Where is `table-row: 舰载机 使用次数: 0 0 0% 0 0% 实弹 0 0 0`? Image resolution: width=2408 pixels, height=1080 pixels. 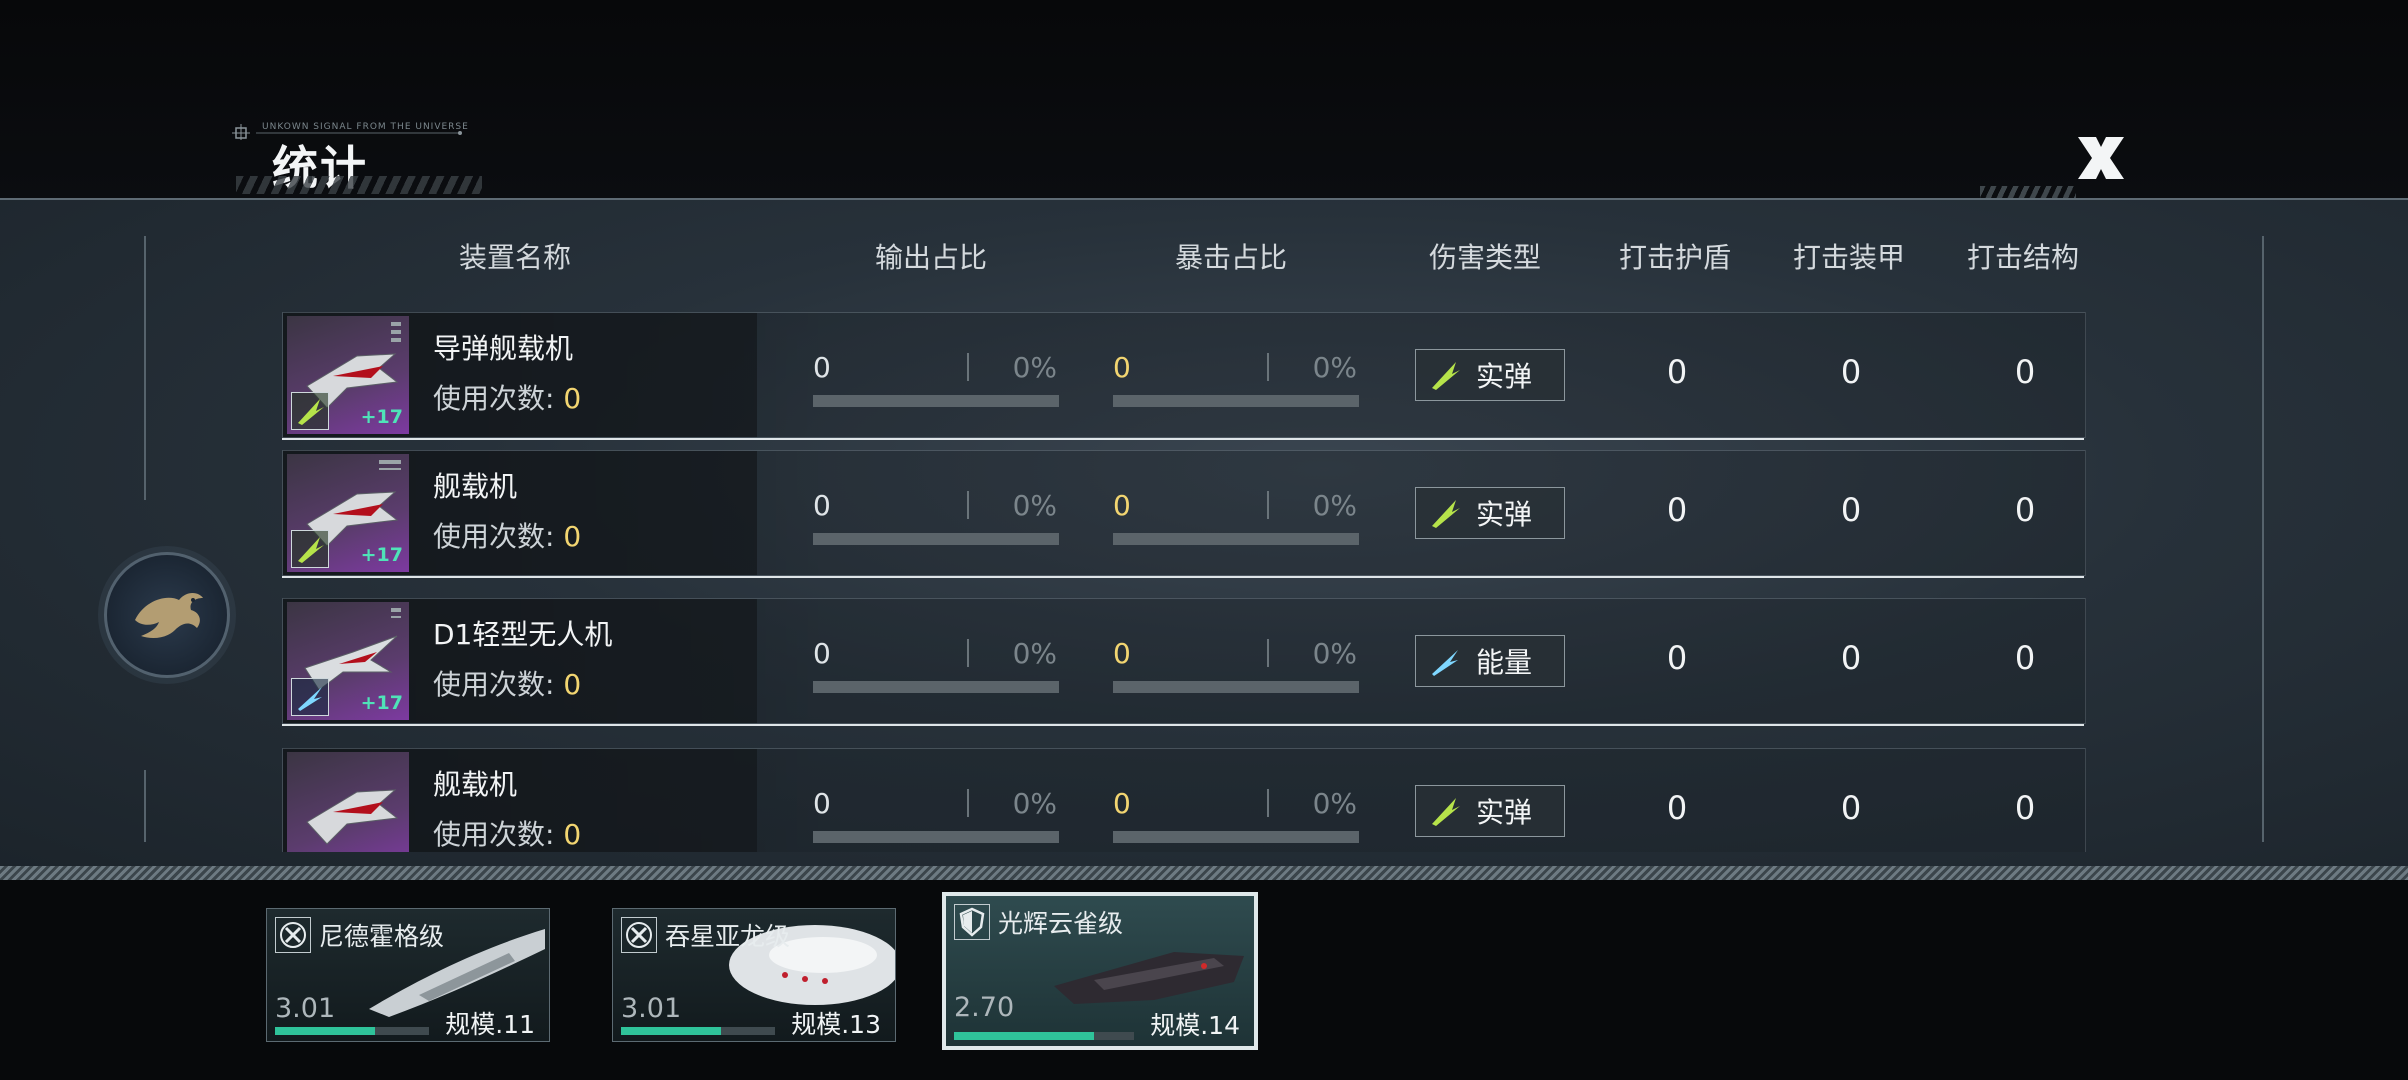
table-row: 舰载机 使用次数: 0 0 0% 0 0% 实弹 0 0 0 is located at coordinates (1184, 800).